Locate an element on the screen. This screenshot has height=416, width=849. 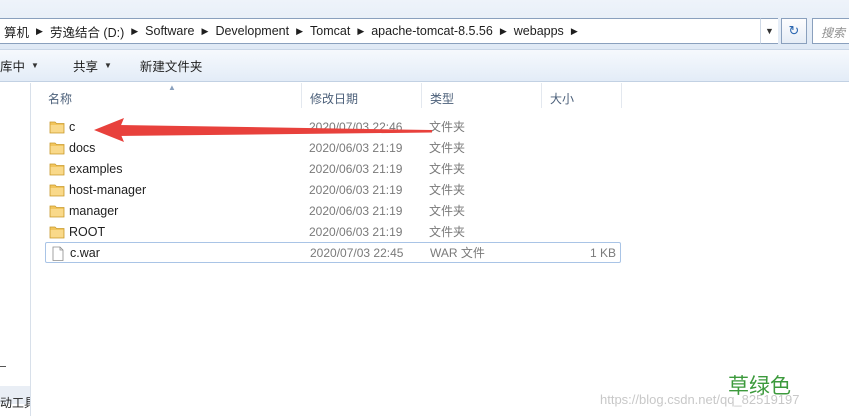
column-size: 大小 is located at coordinates (582, 95).